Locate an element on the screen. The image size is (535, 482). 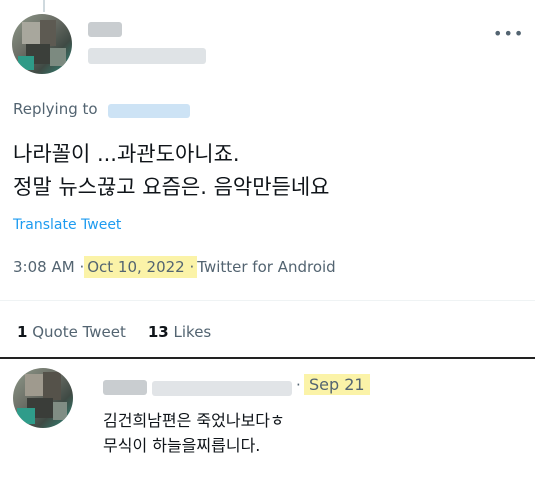
reply-author-handle-blurred is located at coordinates (222, 388).